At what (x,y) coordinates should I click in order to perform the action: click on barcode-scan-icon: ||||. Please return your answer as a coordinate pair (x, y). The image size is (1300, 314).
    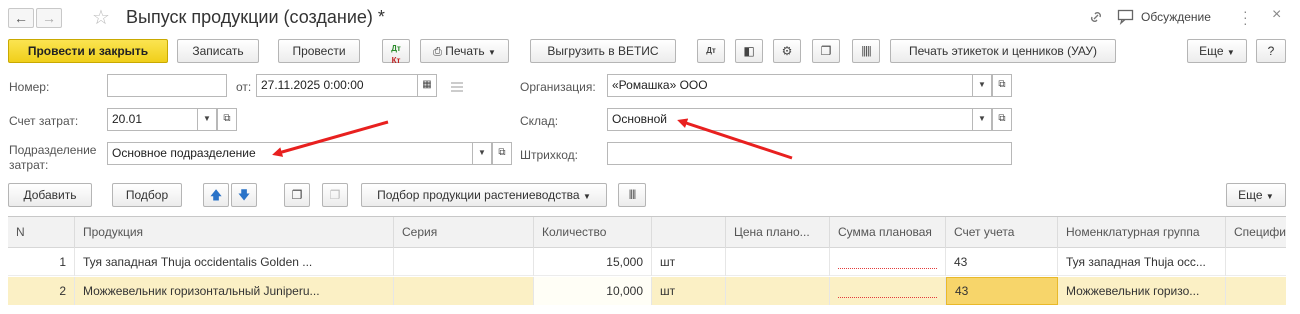
    Looking at the image, I should click on (632, 194).